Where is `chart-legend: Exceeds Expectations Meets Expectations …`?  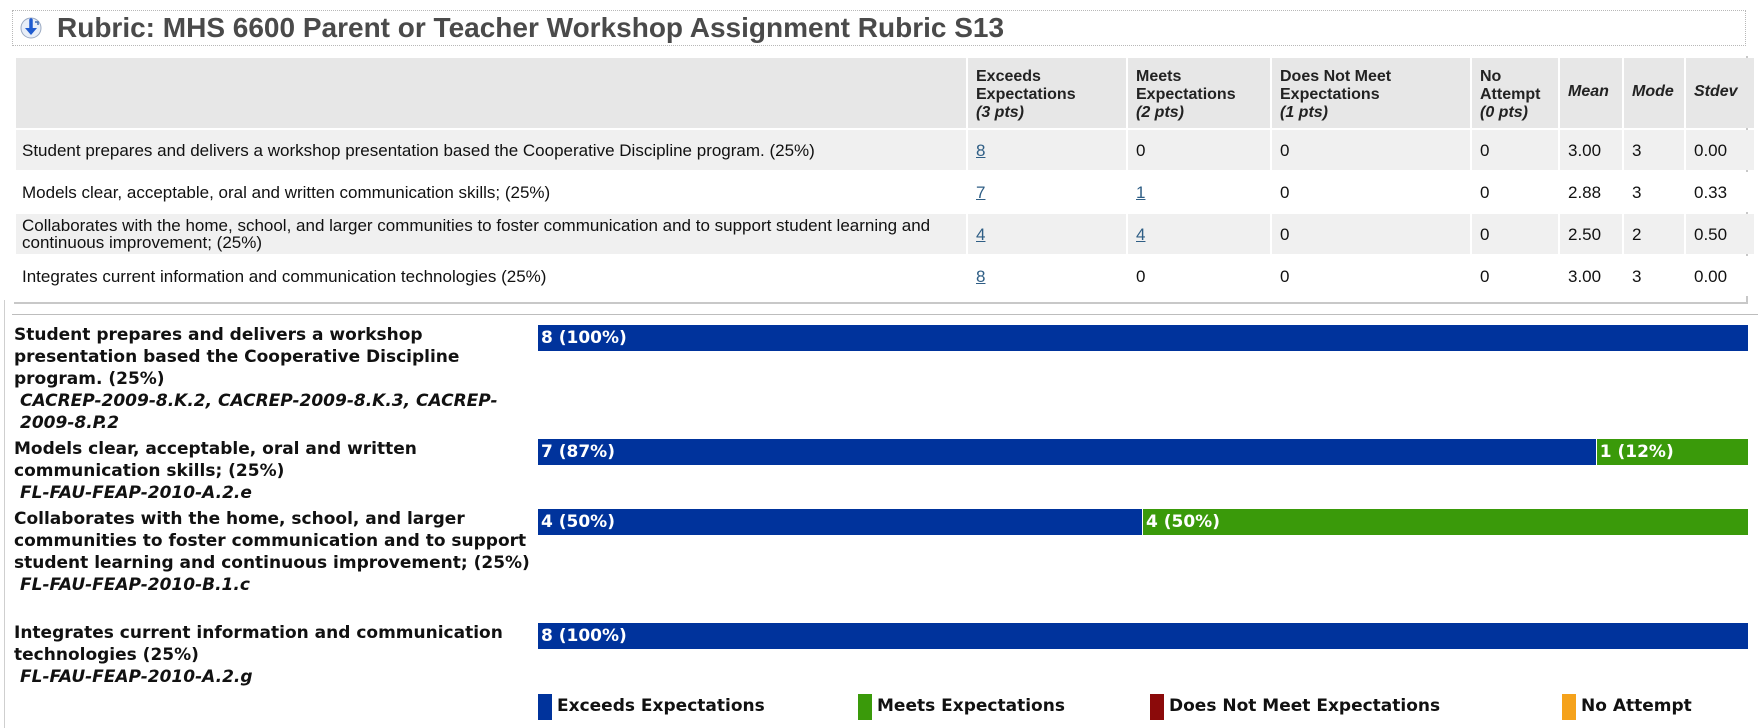
chart-legend: Exceeds Expectations Meets Expectations … is located at coordinates (879, 707).